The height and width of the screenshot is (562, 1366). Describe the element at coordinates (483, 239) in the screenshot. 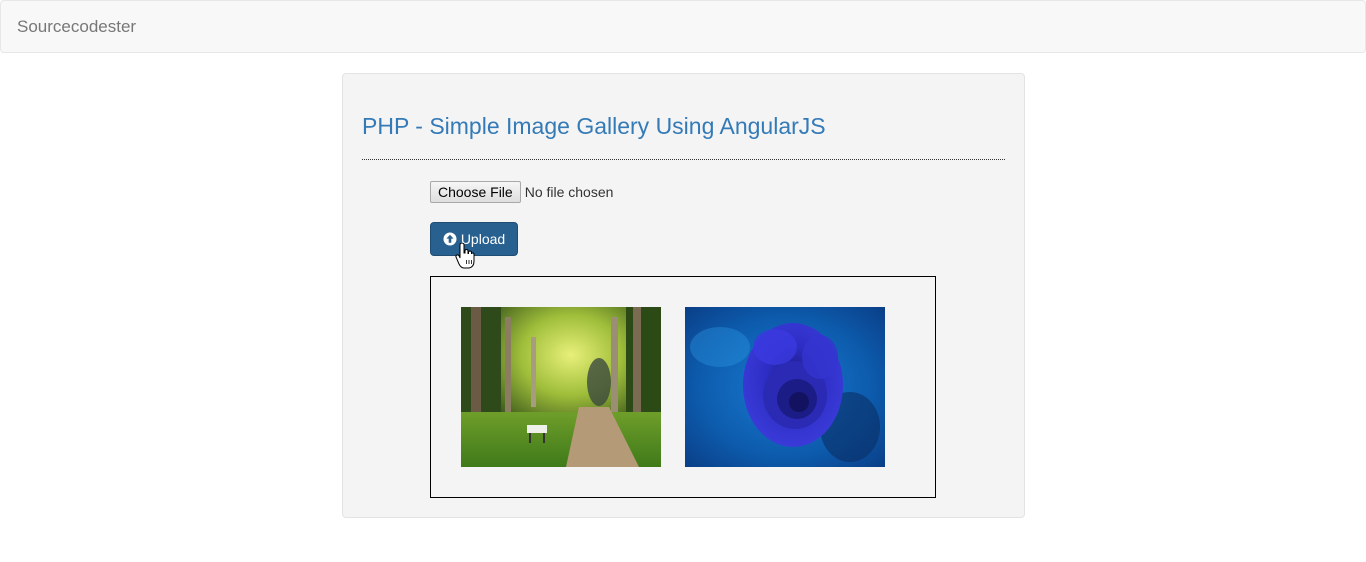

I see `upload-button-label: Upload` at that location.